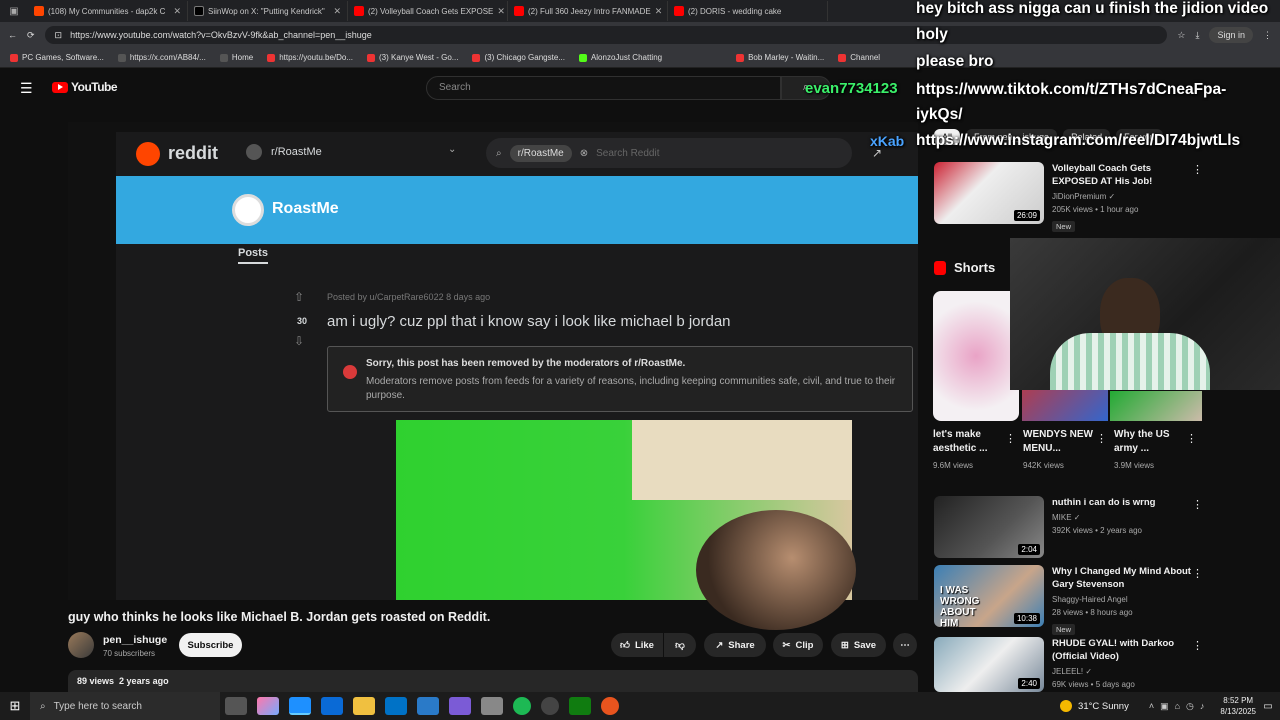  Describe the element at coordinates (1093, 684) in the screenshot. I see `sidebar-video-meta: 69K views • 5 days ago` at that location.